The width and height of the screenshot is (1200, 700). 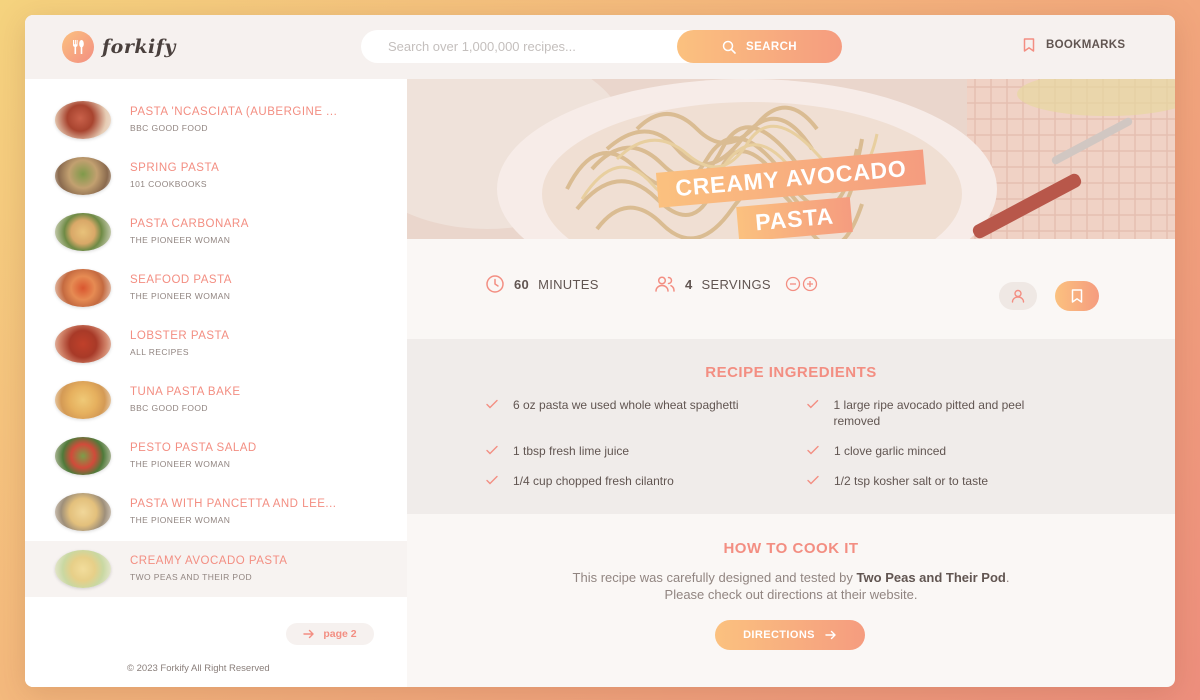 I want to click on recipe-title-line-2: PASTA, so click(x=794, y=218).